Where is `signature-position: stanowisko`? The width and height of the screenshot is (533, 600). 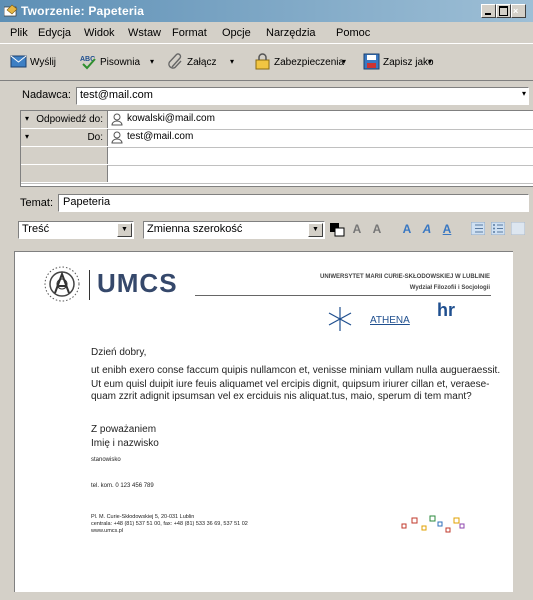 signature-position: stanowisko is located at coordinates (106, 460).